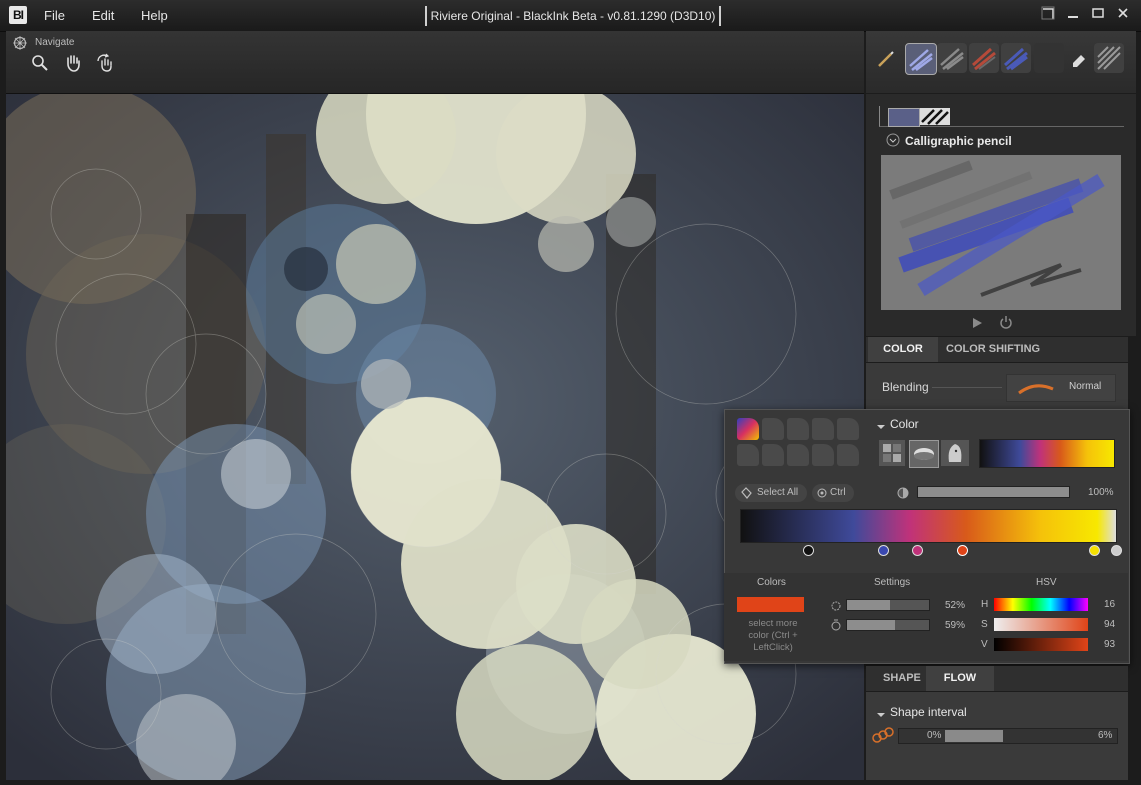 The height and width of the screenshot is (785, 1141). I want to click on calligraphic-pencil-brush-icon, so click(921, 59).